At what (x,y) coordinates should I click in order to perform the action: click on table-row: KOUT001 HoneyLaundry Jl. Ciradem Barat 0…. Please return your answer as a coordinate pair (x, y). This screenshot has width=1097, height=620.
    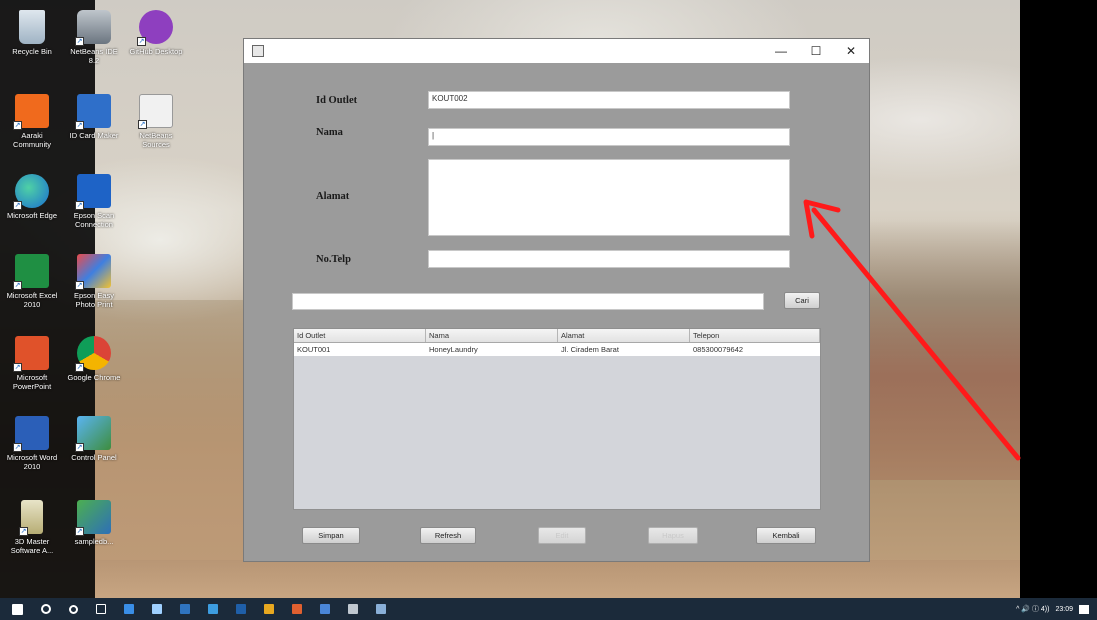
    Looking at the image, I should click on (557, 349).